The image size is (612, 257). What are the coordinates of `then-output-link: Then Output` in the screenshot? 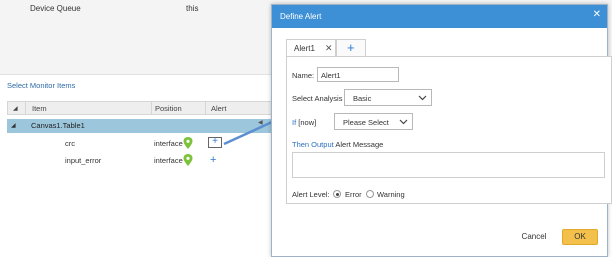 It's located at (313, 144).